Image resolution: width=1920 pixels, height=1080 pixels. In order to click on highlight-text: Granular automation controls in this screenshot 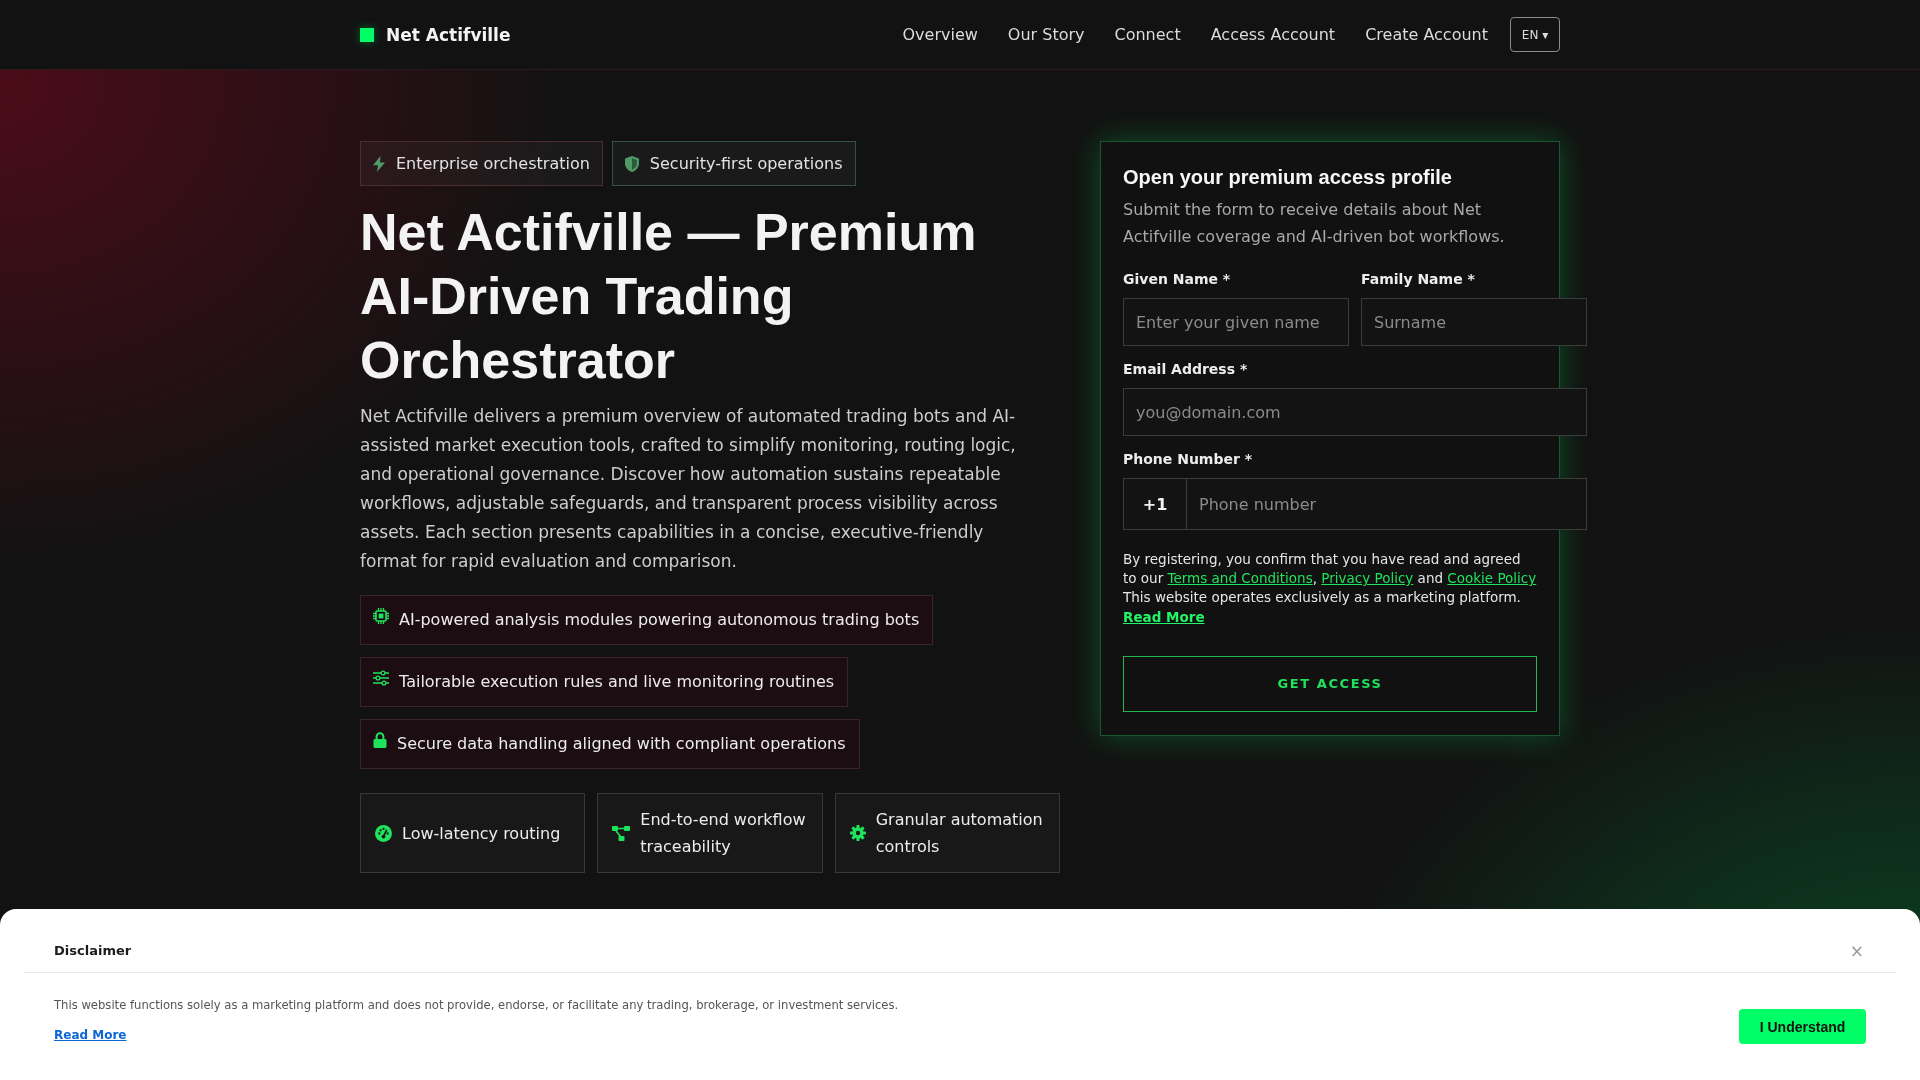, I will do `click(959, 833)`.